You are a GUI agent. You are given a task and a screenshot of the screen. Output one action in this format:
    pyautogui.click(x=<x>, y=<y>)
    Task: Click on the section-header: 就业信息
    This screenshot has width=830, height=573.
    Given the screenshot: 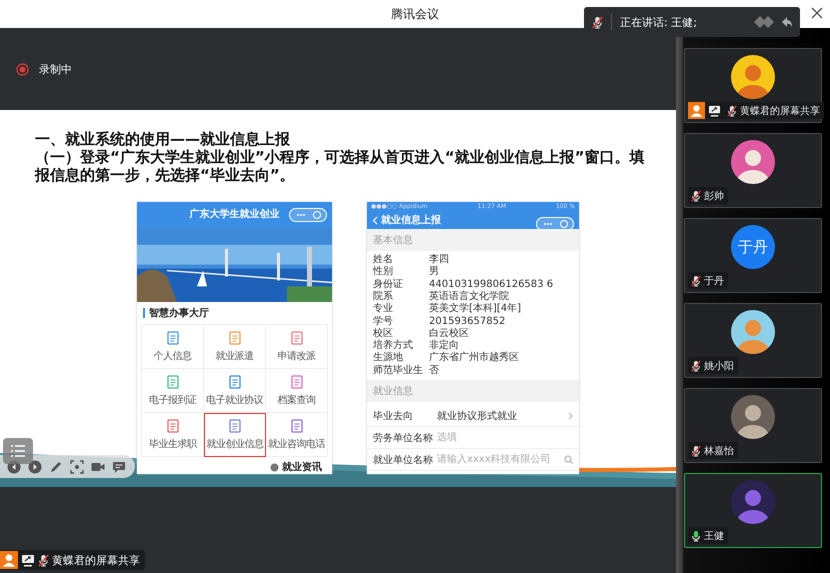 What is the action you would take?
    pyautogui.click(x=473, y=391)
    